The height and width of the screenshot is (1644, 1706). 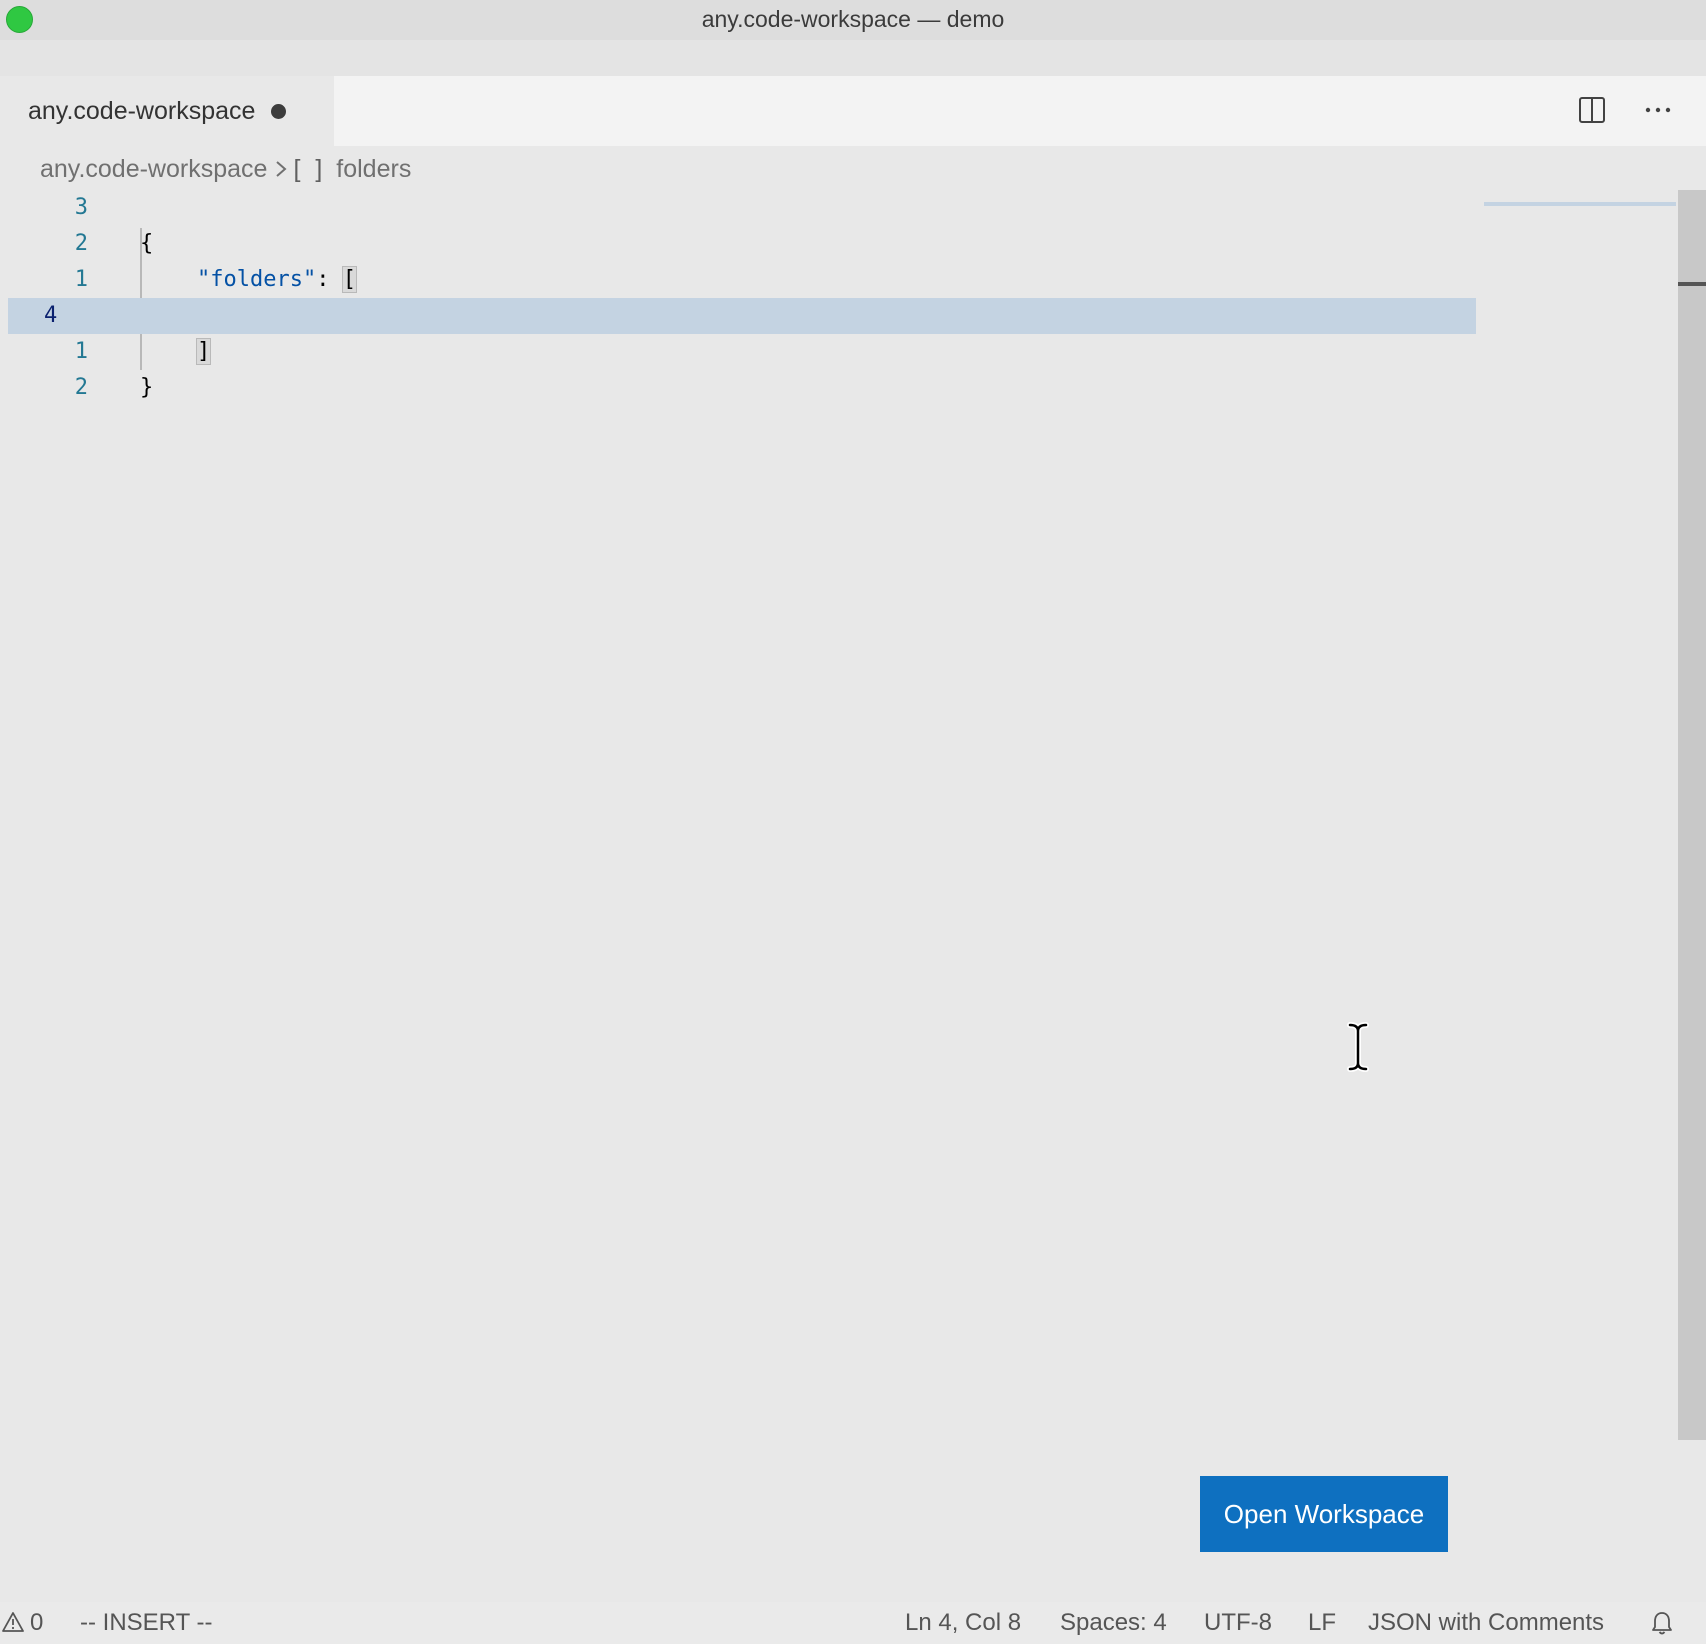 I want to click on code-text: ], so click(x=203, y=352).